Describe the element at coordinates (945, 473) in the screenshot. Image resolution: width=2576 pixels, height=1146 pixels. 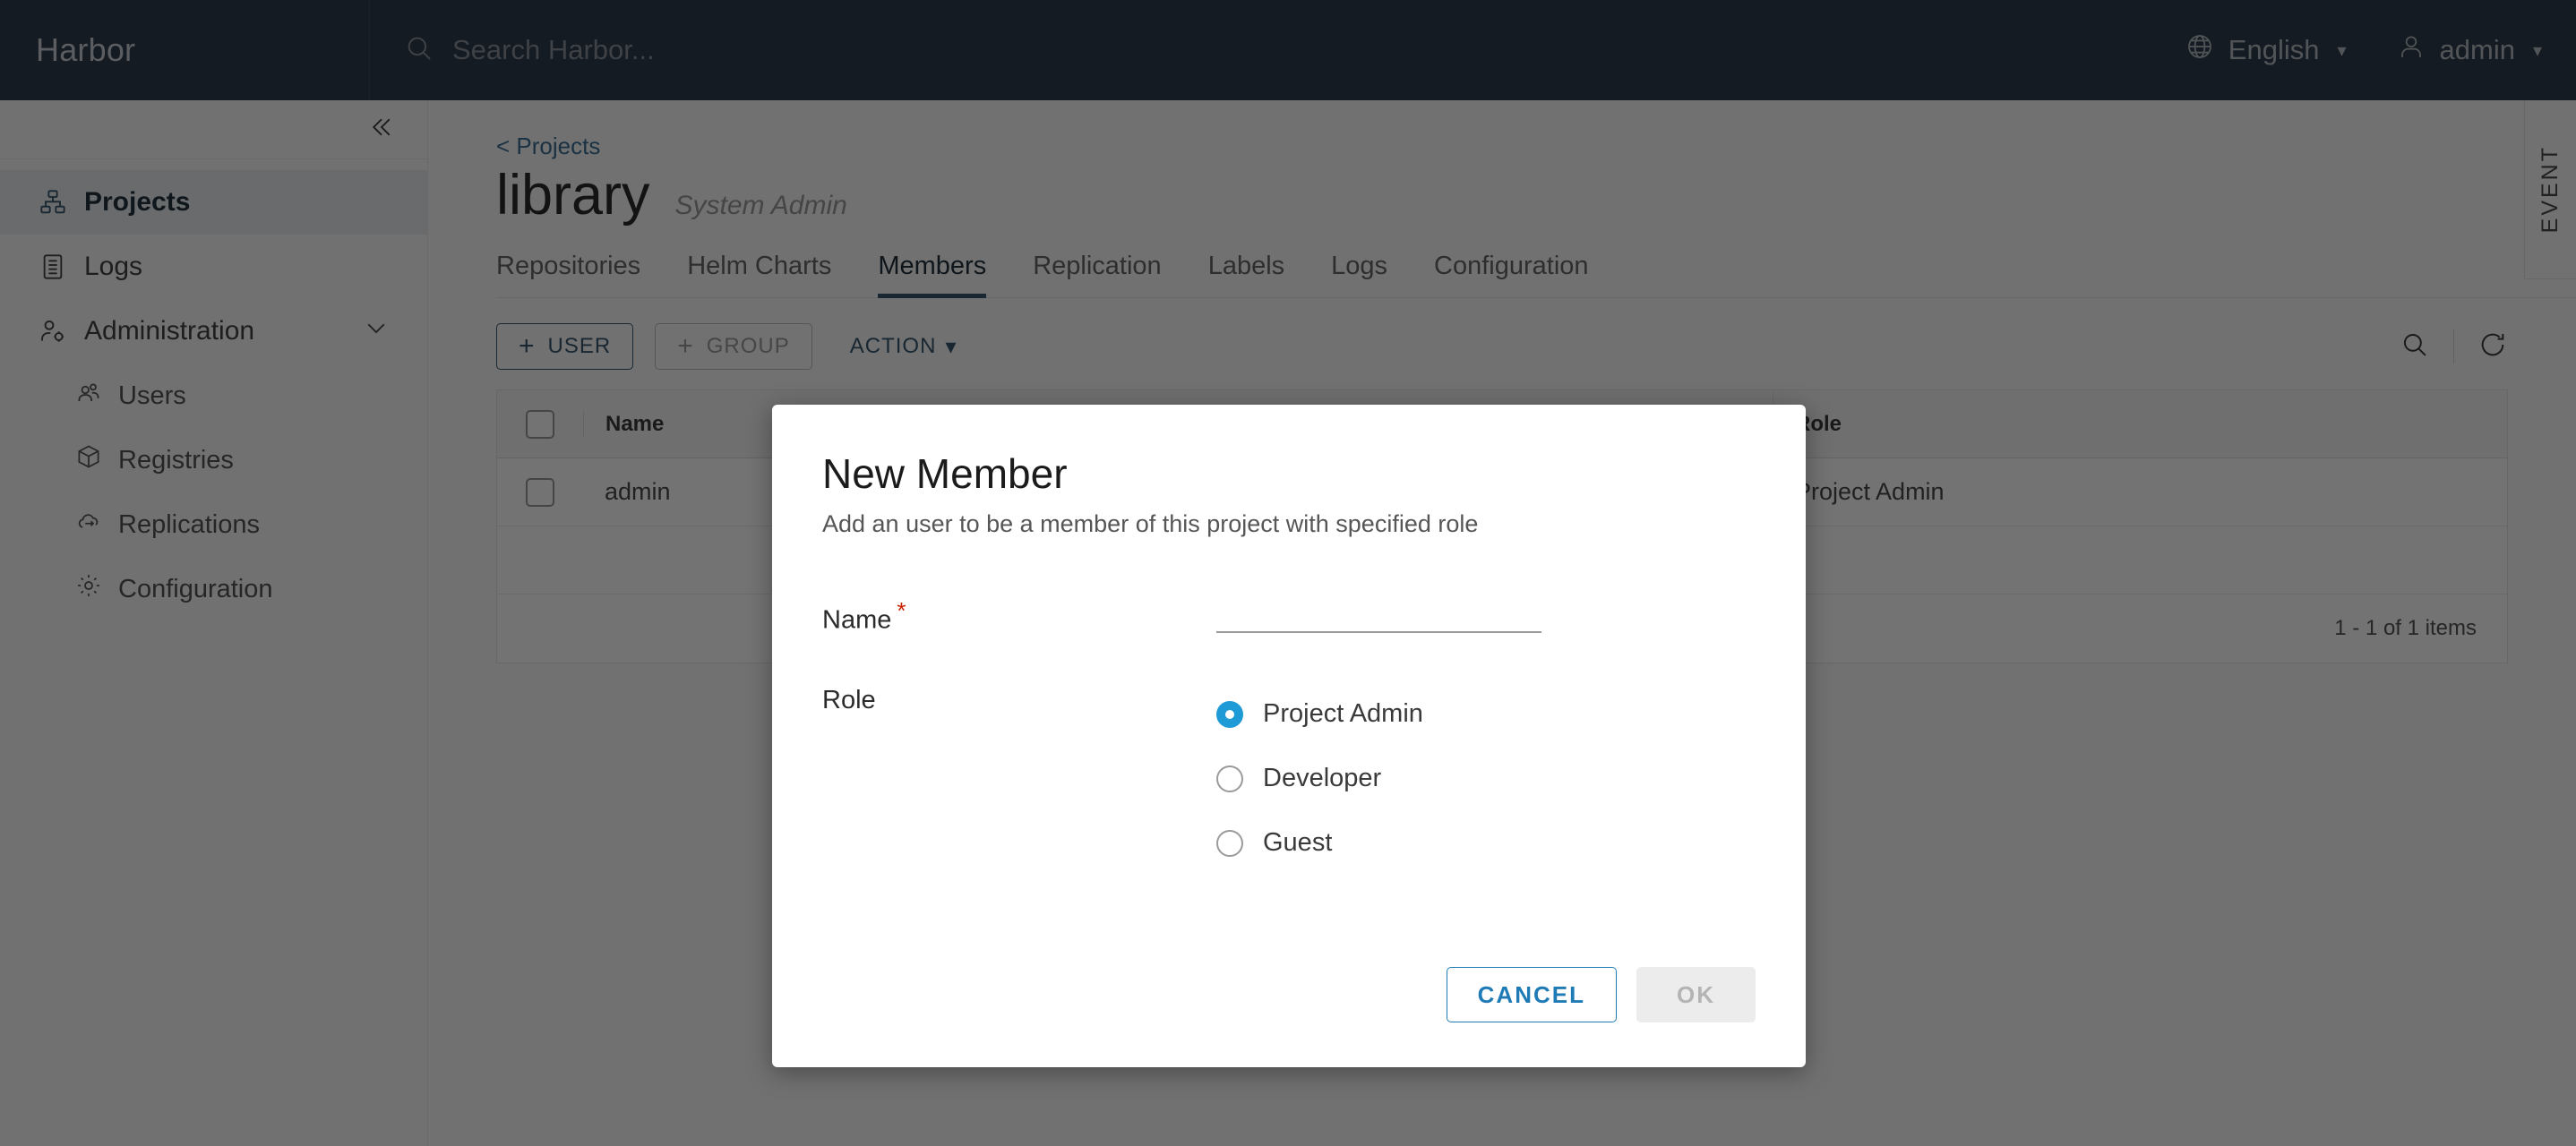
I see `dialog-title: New Member` at that location.